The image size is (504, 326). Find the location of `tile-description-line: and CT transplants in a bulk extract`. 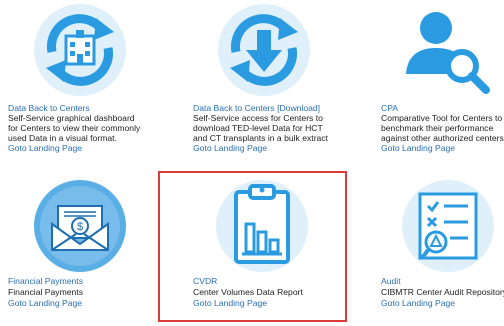

tile-description-line: and CT transplants in a bulk extract is located at coordinates (261, 138).